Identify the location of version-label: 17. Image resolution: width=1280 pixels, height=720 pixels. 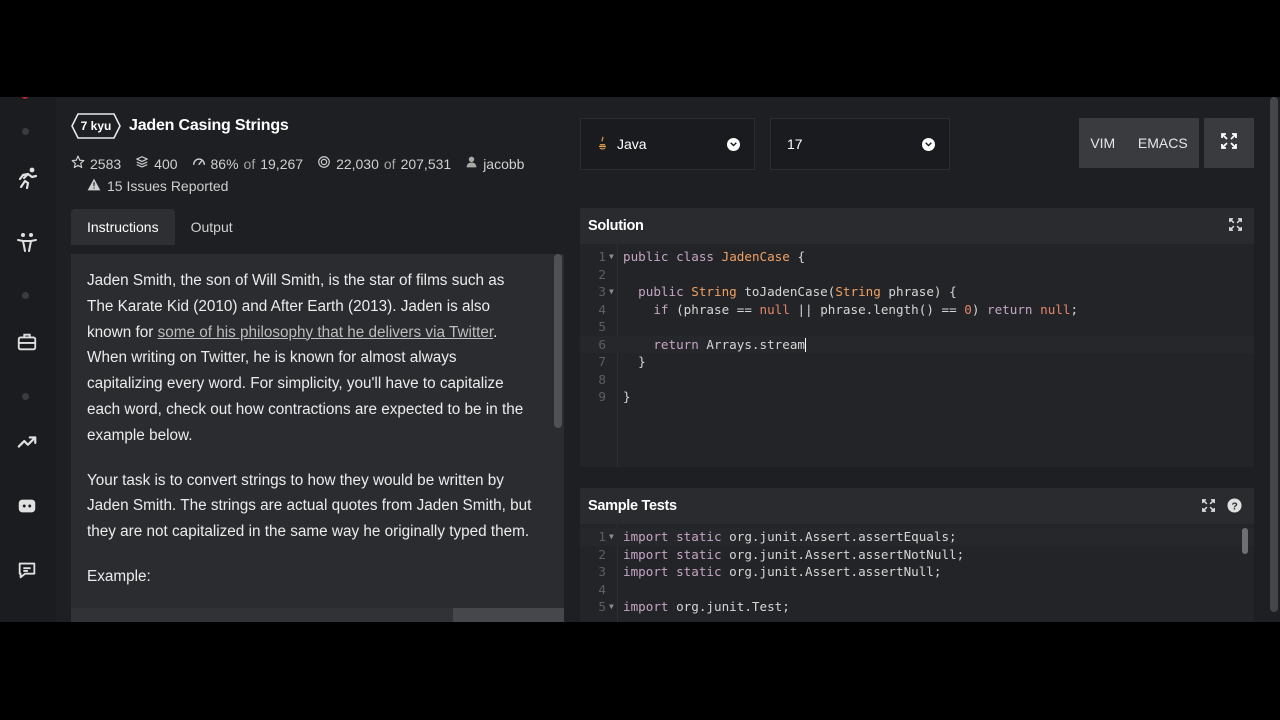
(795, 144).